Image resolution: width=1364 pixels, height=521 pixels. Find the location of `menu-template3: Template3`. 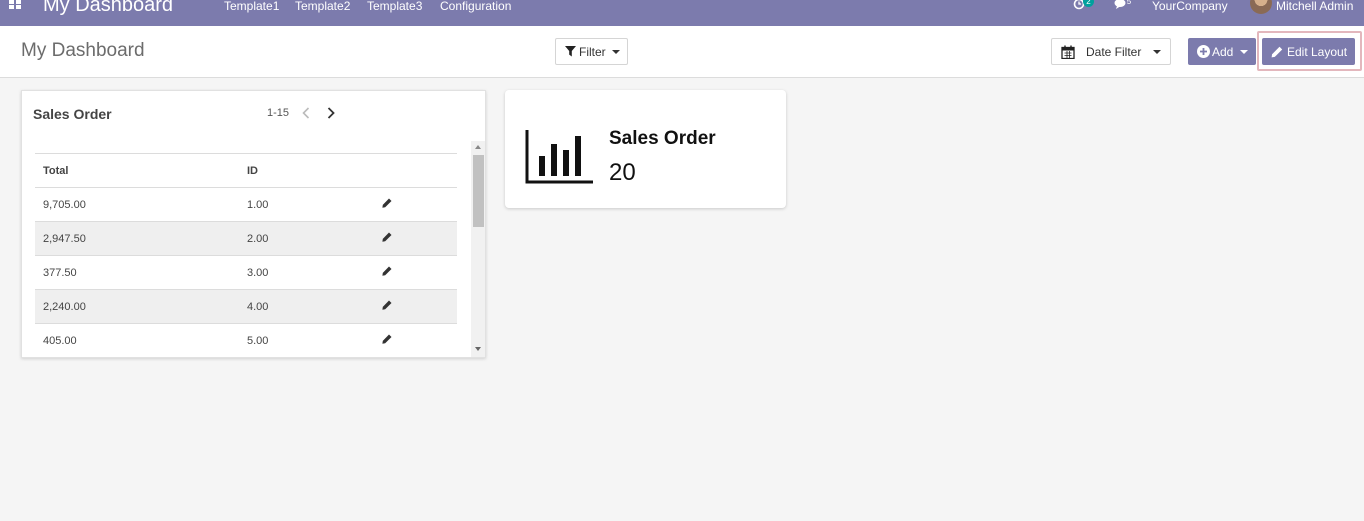

menu-template3: Template3 is located at coordinates (394, 6).